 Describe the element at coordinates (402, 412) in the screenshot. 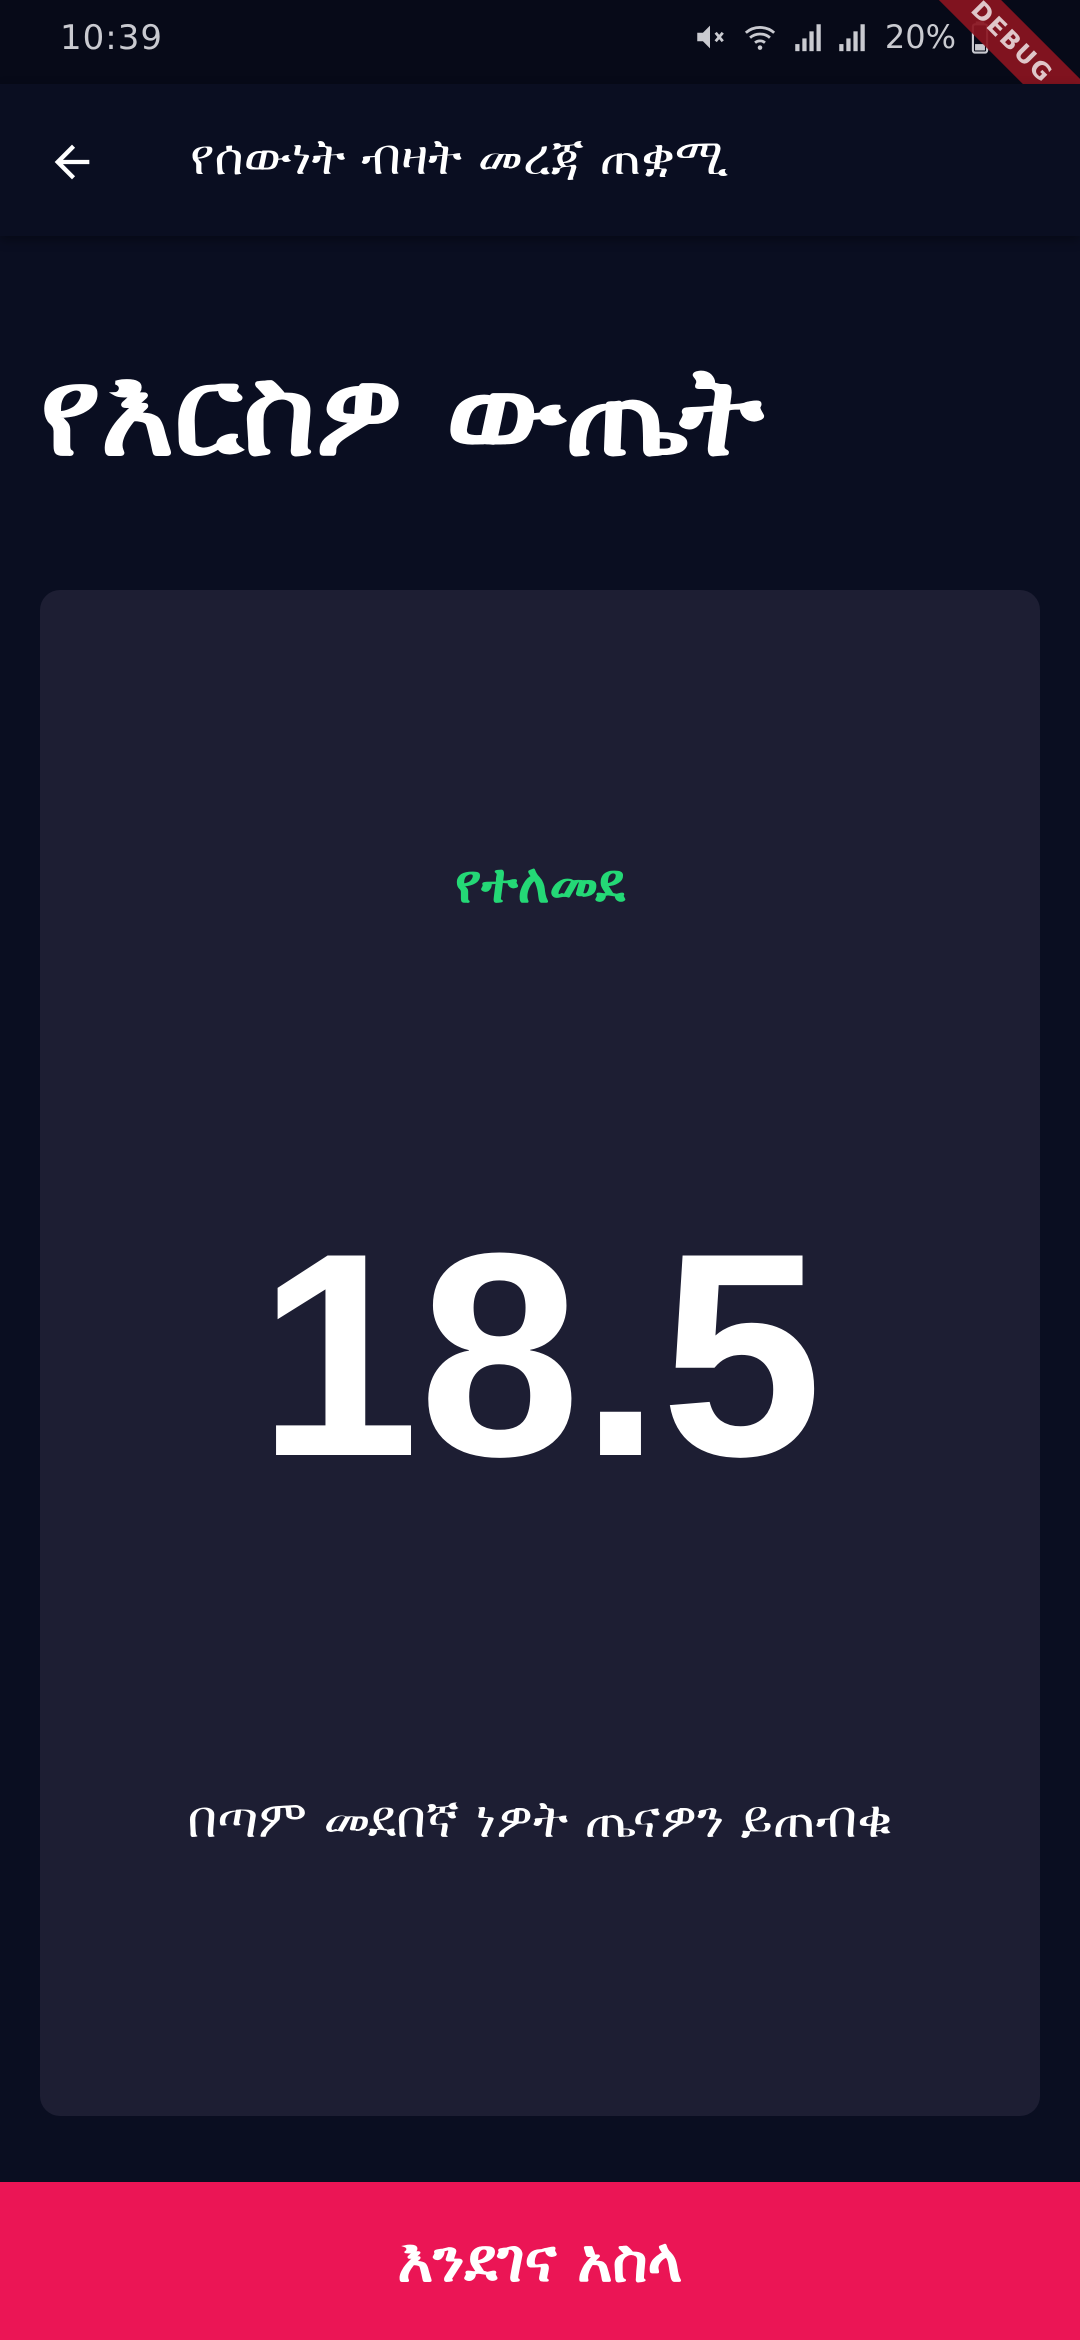

I see `page-title: የእርስዎ ውጤት` at that location.